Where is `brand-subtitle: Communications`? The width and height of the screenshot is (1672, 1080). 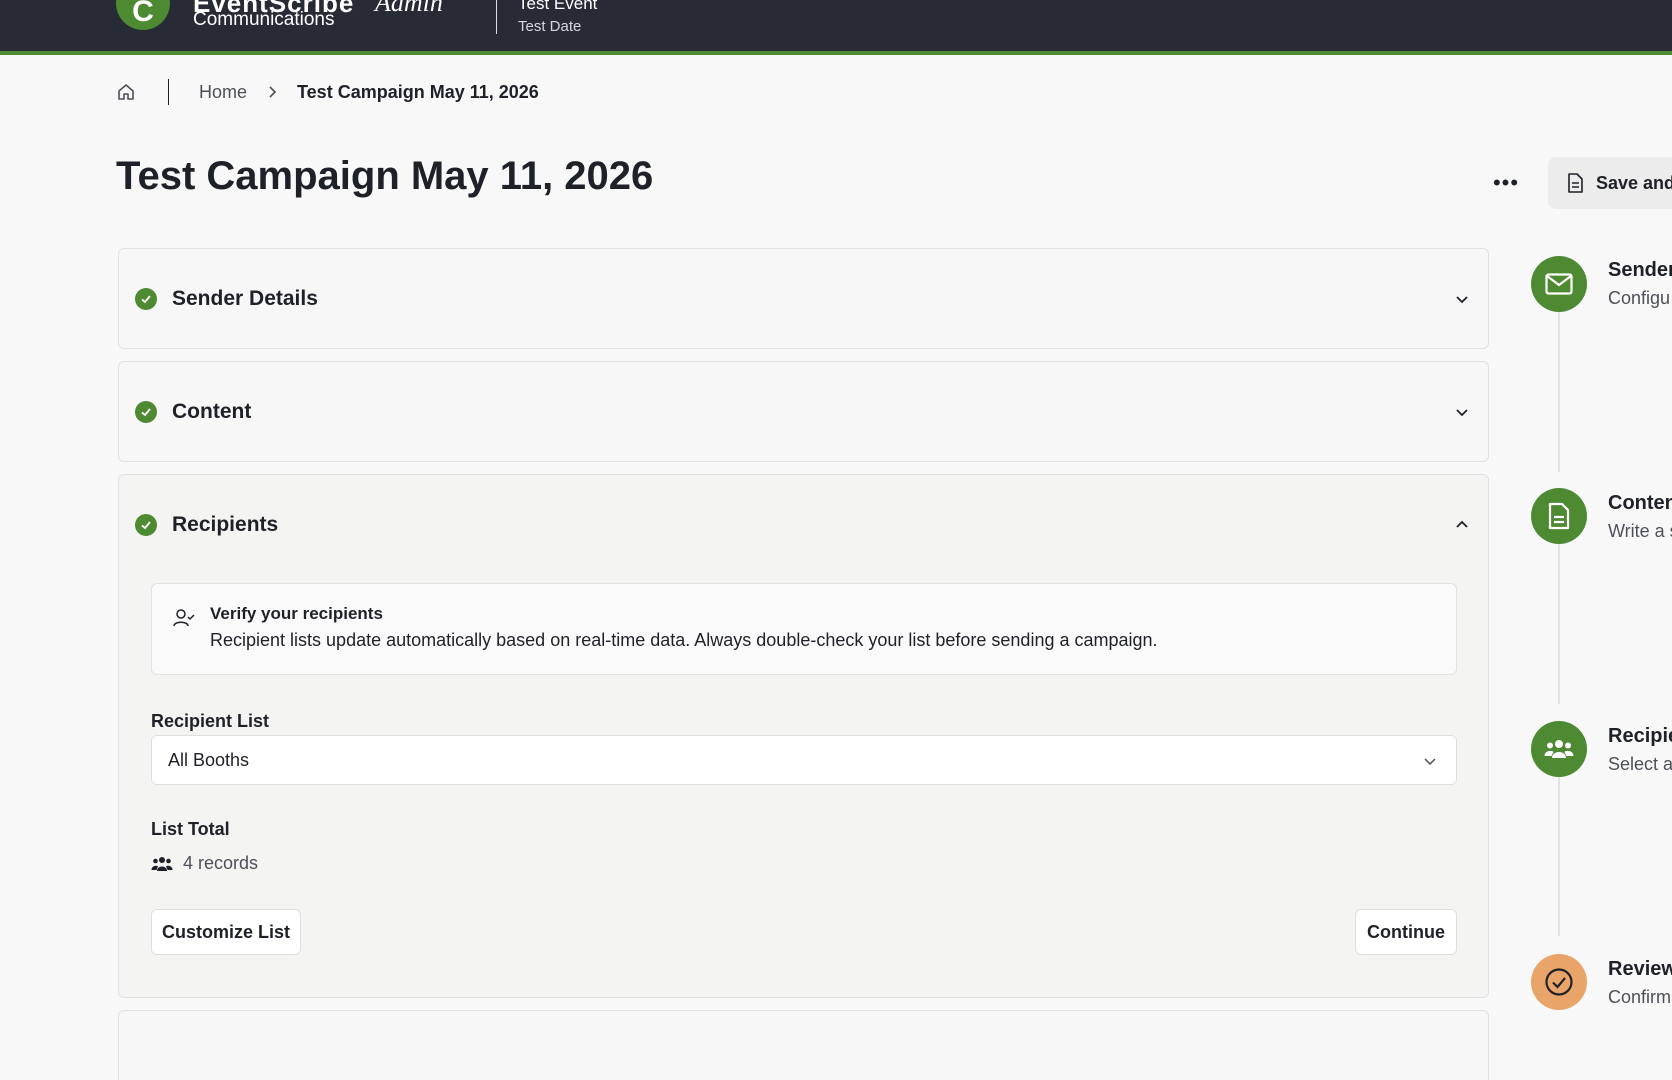
brand-subtitle: Communications is located at coordinates (264, 19).